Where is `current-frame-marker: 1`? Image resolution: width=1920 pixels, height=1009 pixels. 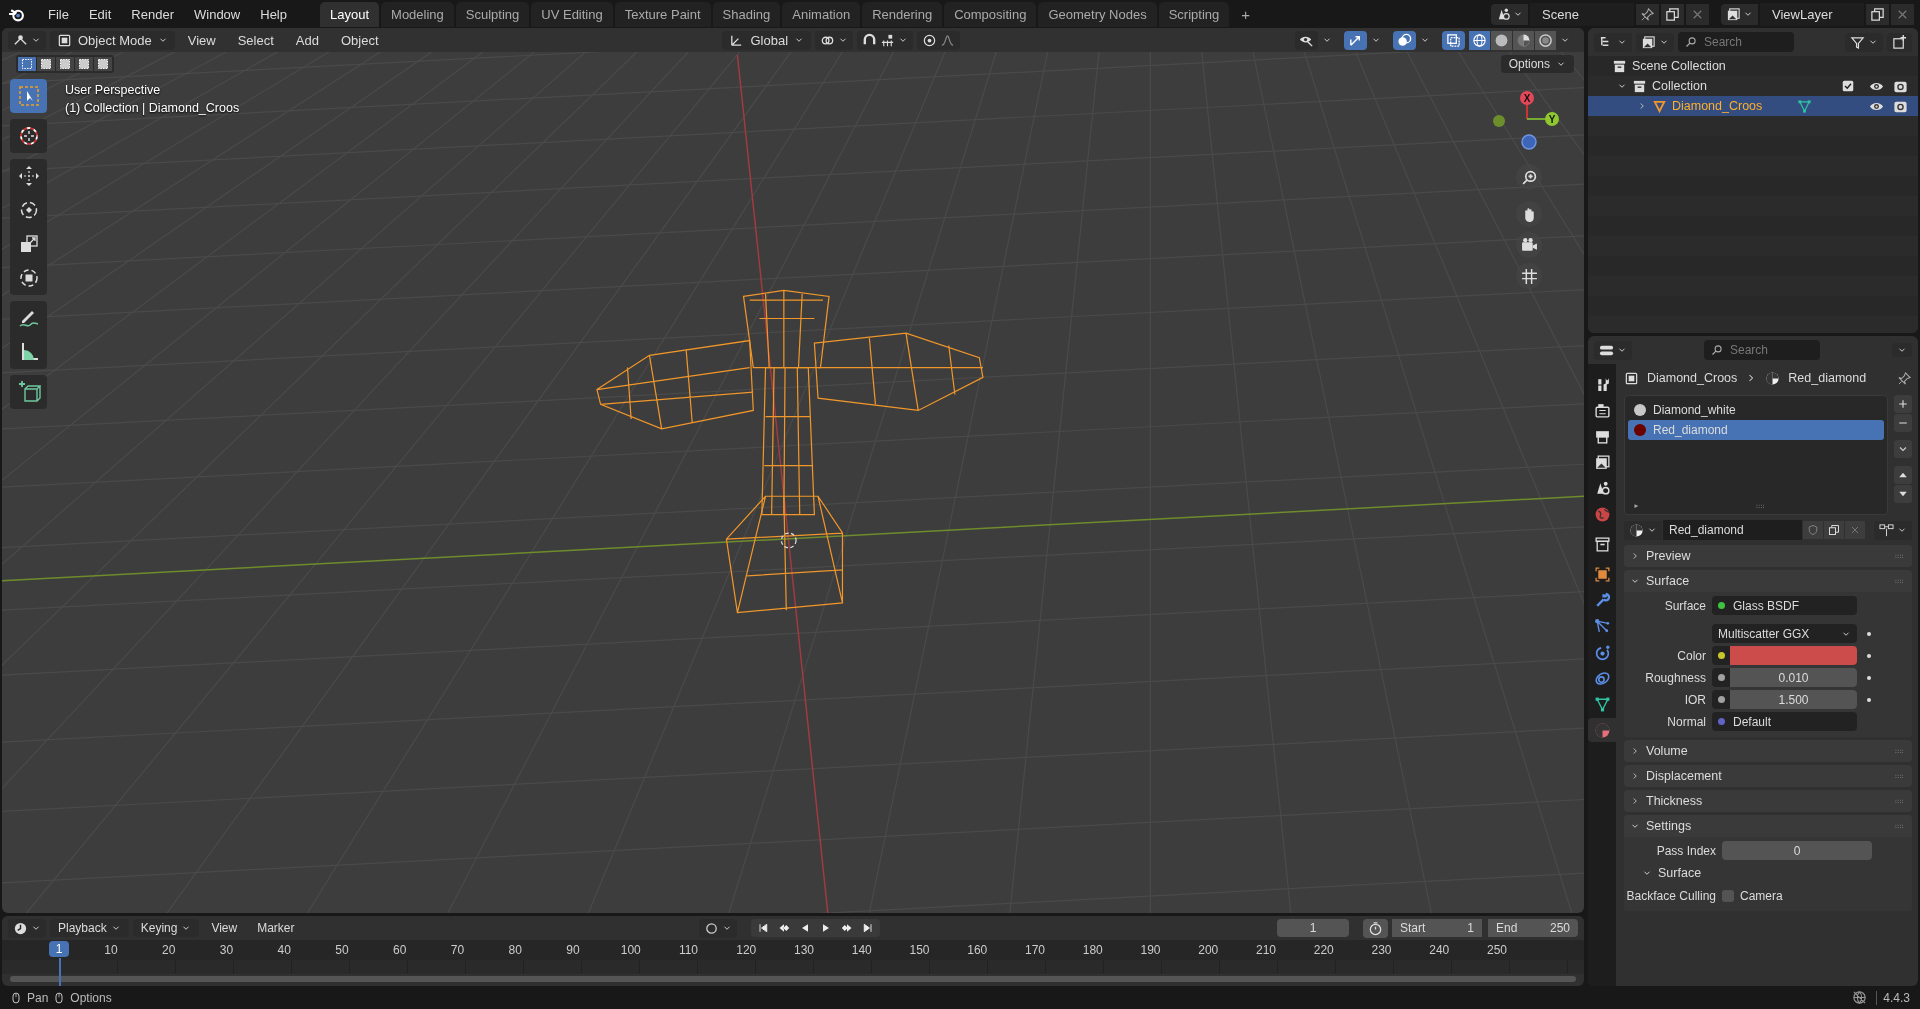
current-frame-marker: 1 is located at coordinates (59, 949).